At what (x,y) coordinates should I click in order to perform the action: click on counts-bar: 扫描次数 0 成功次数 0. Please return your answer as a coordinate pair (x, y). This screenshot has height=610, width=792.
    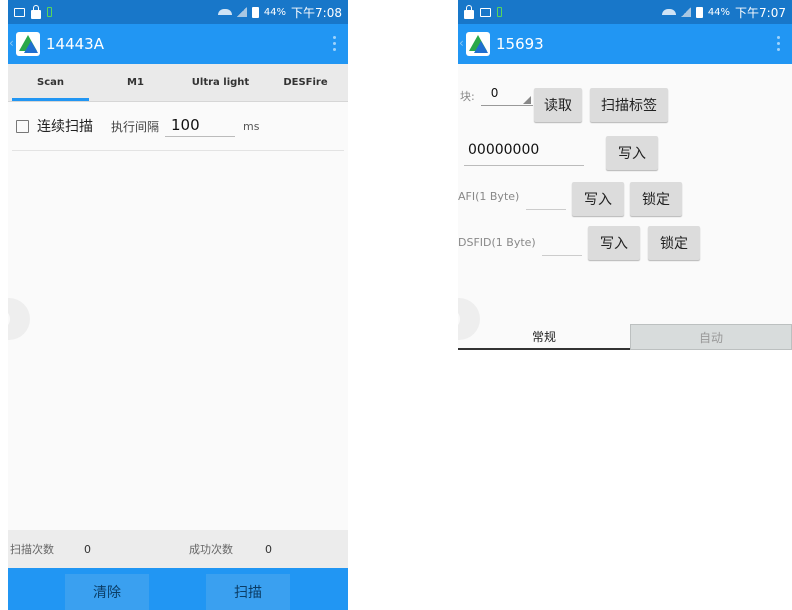
    Looking at the image, I should click on (178, 549).